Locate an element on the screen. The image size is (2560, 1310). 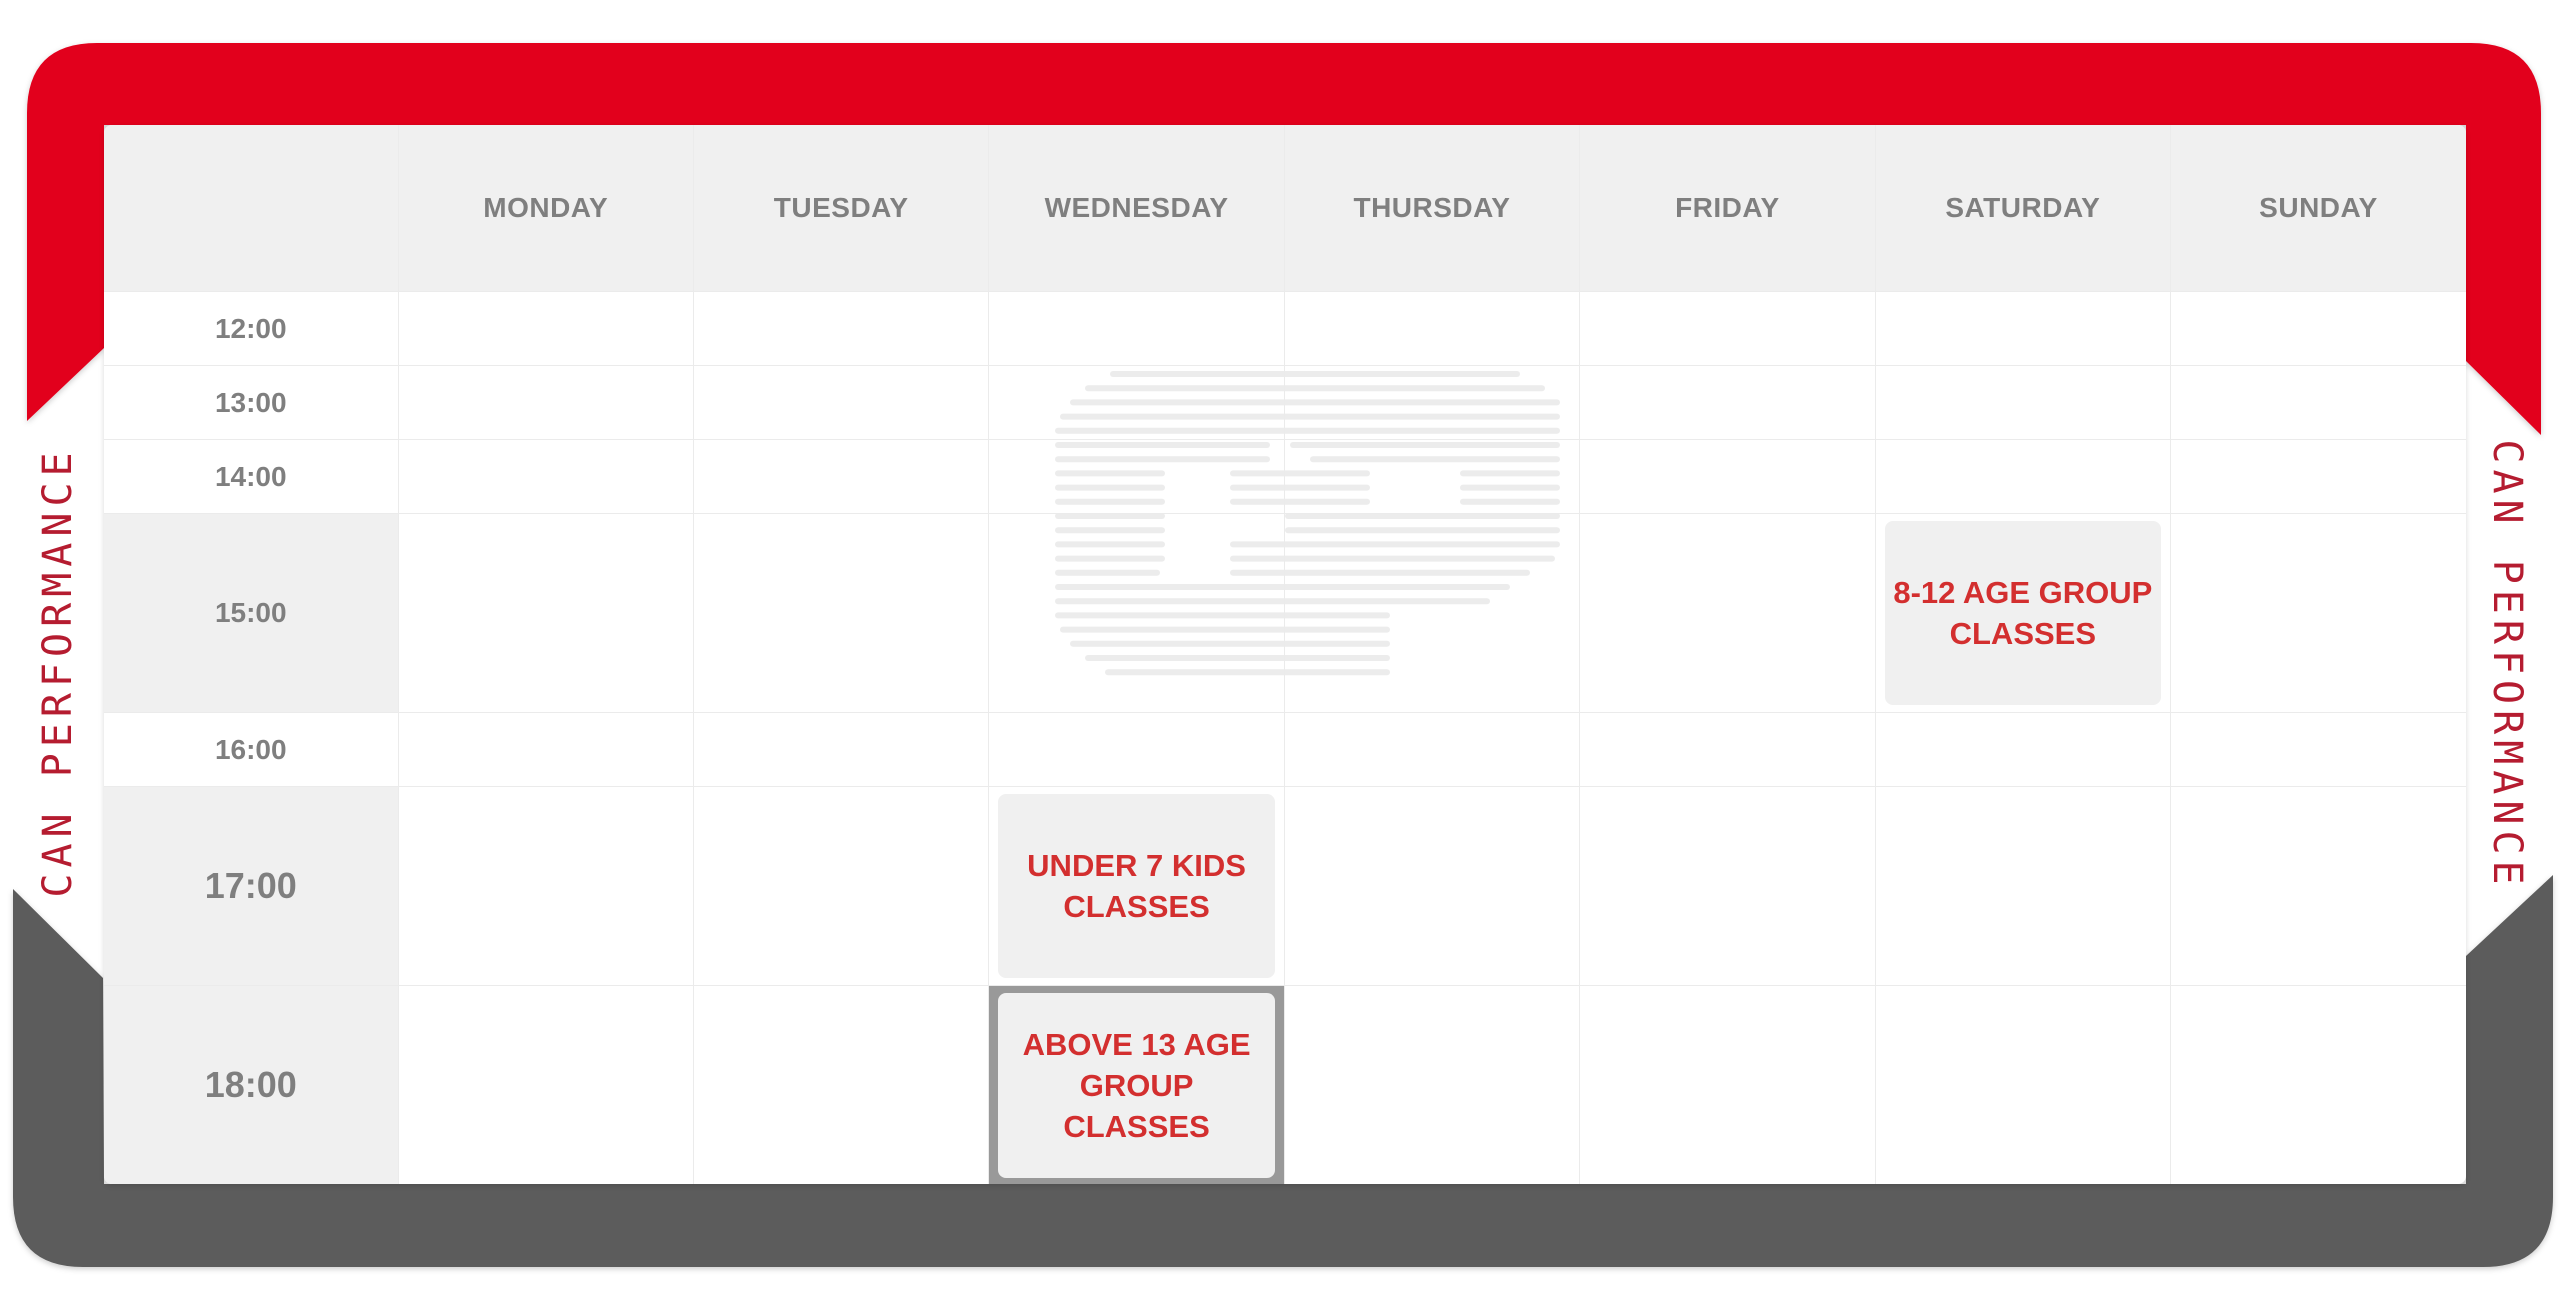
brand-side-label-left: CAN PERFORMANCE is located at coordinates (58, 672).